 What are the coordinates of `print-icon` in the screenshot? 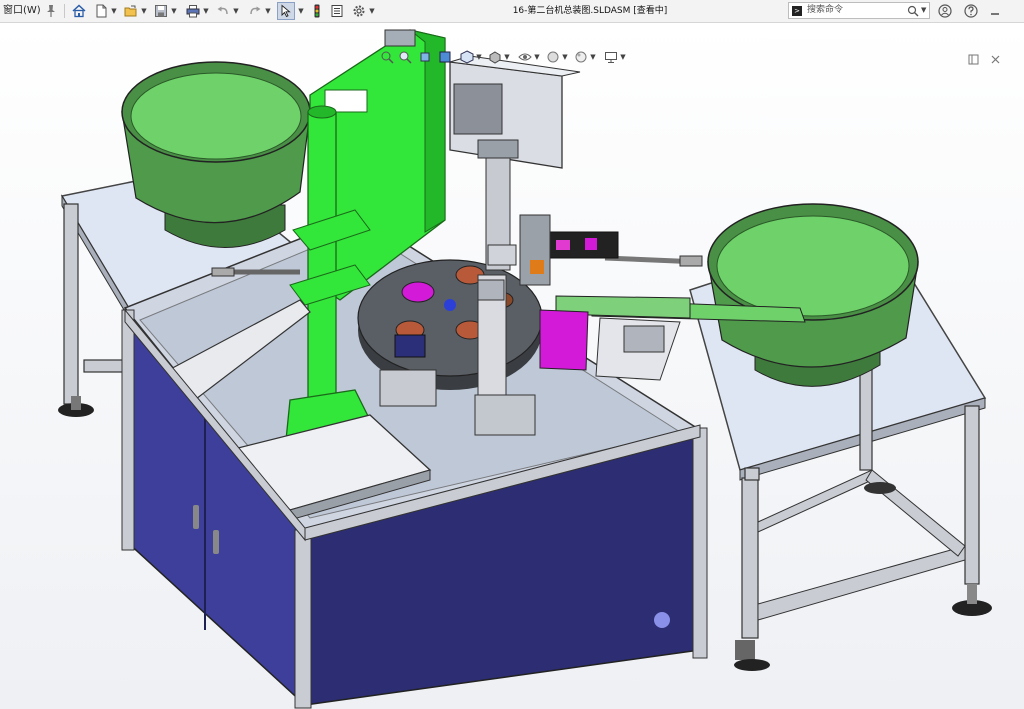 It's located at (193, 11).